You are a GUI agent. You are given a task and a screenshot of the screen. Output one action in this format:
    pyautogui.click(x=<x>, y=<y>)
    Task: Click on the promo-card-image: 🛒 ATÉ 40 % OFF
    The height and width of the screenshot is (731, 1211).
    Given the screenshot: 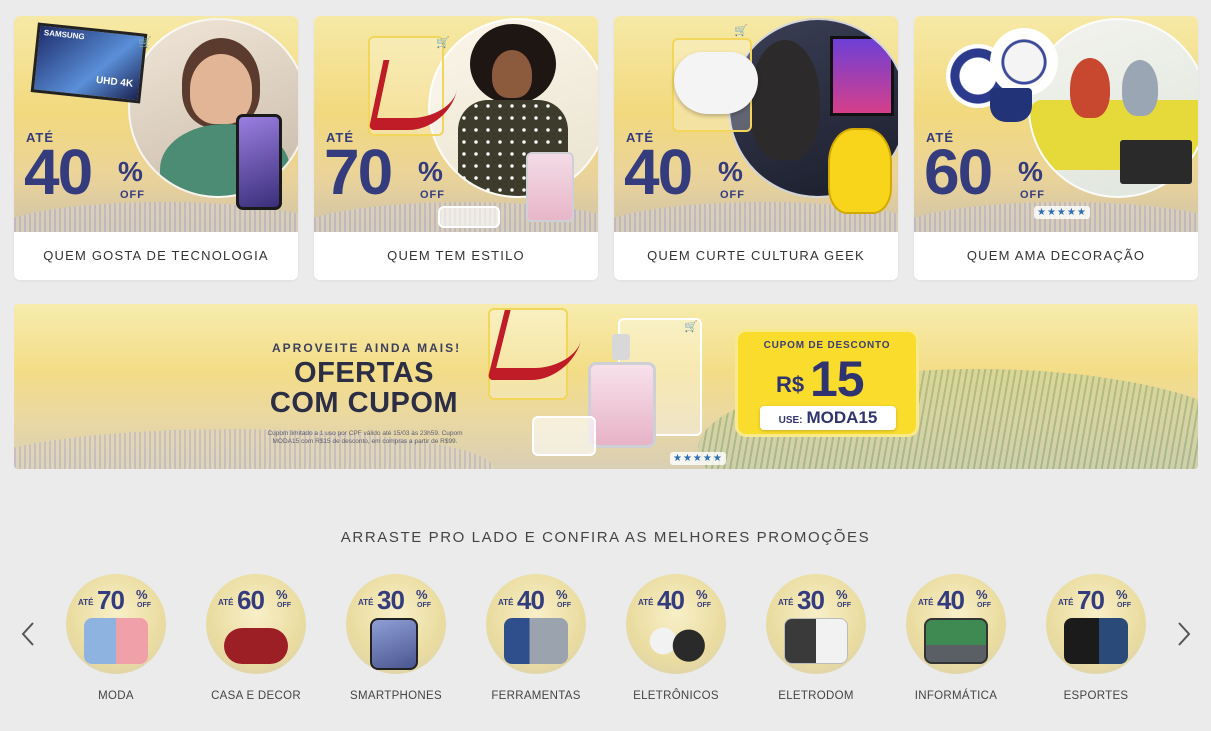 What is the action you would take?
    pyautogui.click(x=756, y=124)
    